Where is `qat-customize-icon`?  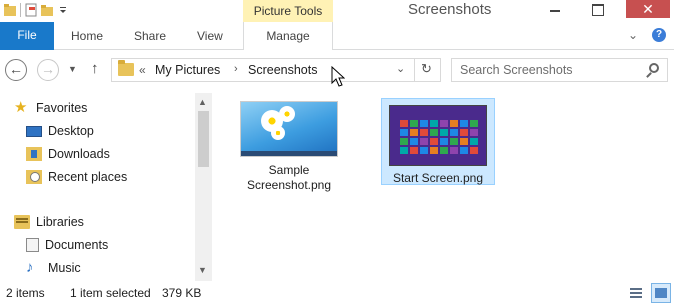
qat-customize-icon is located at coordinates (63, 10).